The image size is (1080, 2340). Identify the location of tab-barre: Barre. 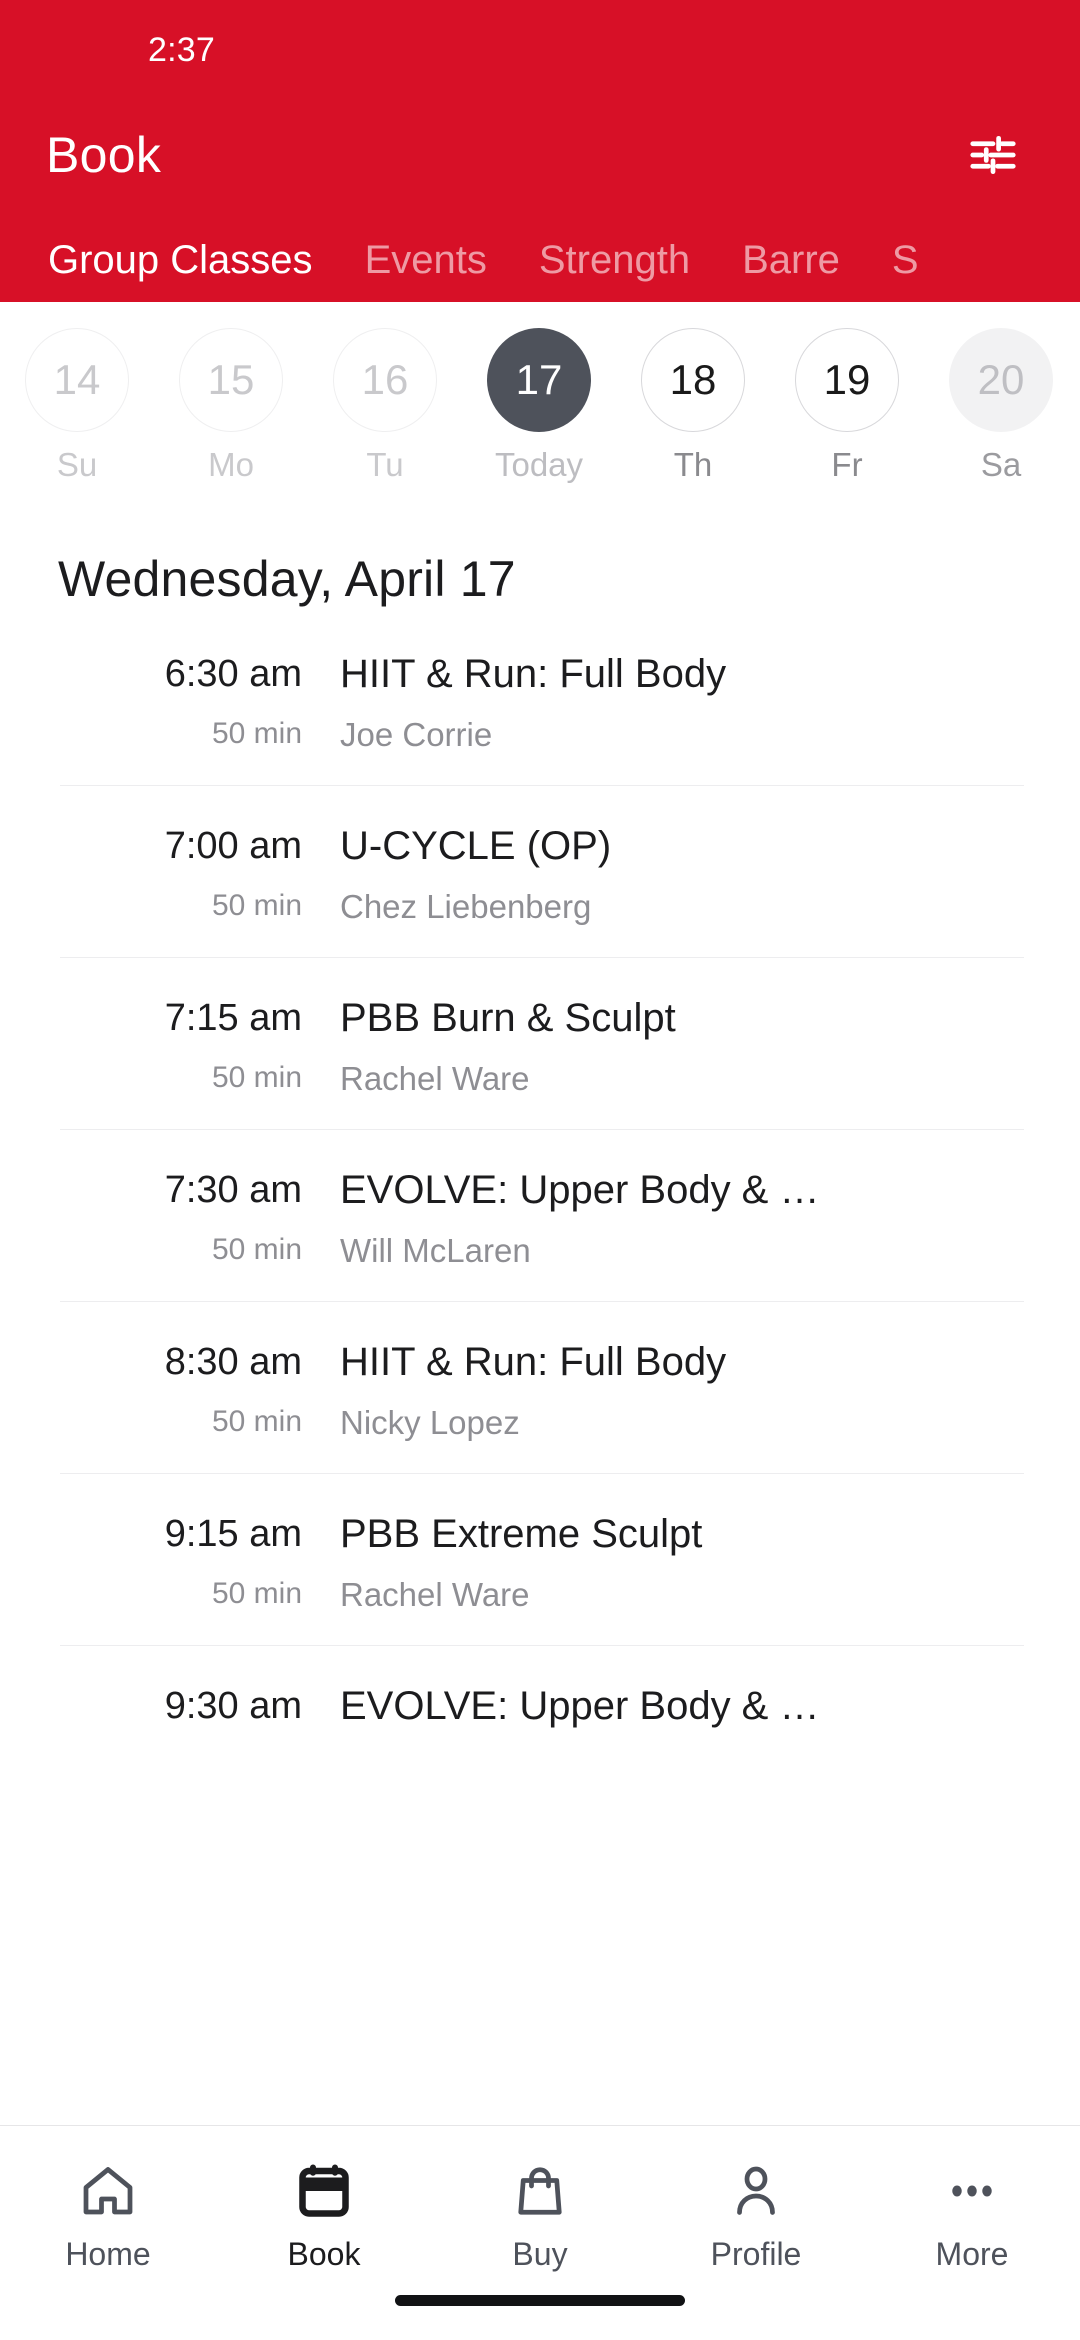
(791, 271).